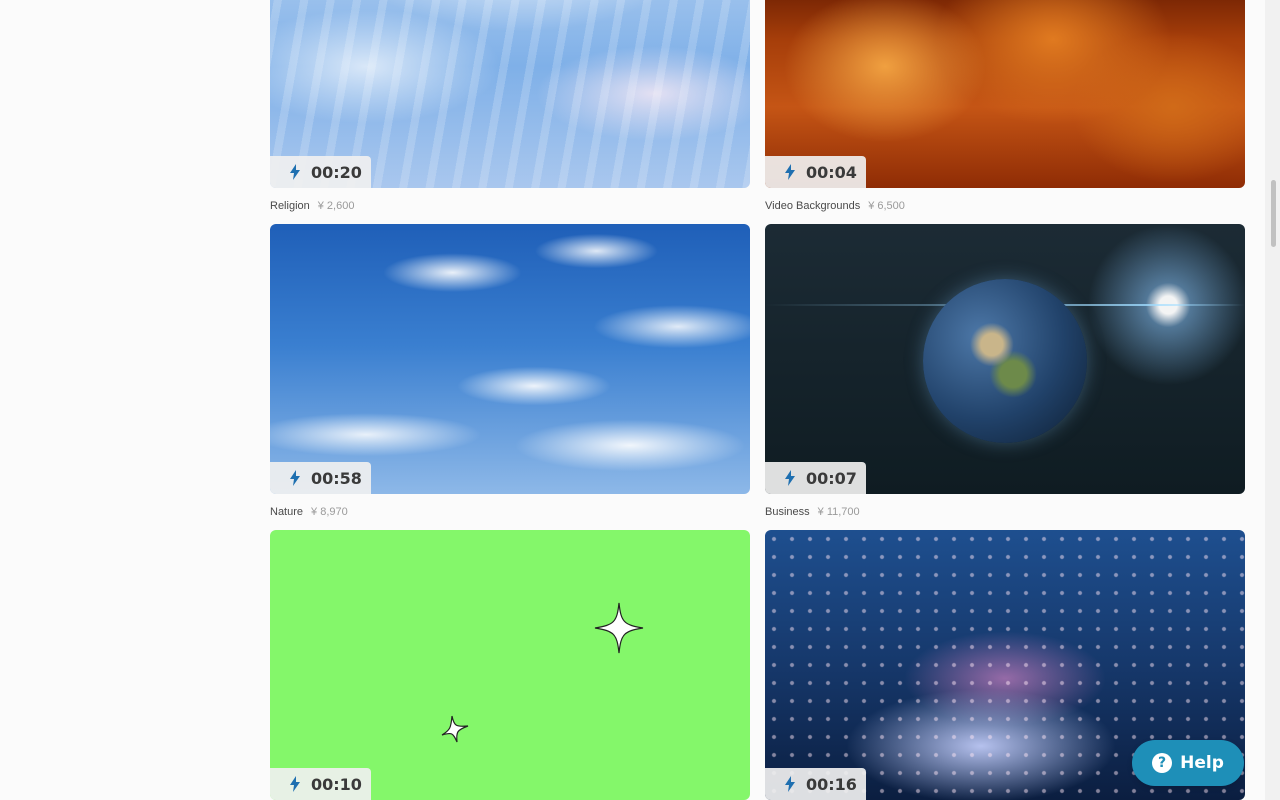 This screenshot has width=1280, height=800. I want to click on video-card: 00:10, so click(510, 665).